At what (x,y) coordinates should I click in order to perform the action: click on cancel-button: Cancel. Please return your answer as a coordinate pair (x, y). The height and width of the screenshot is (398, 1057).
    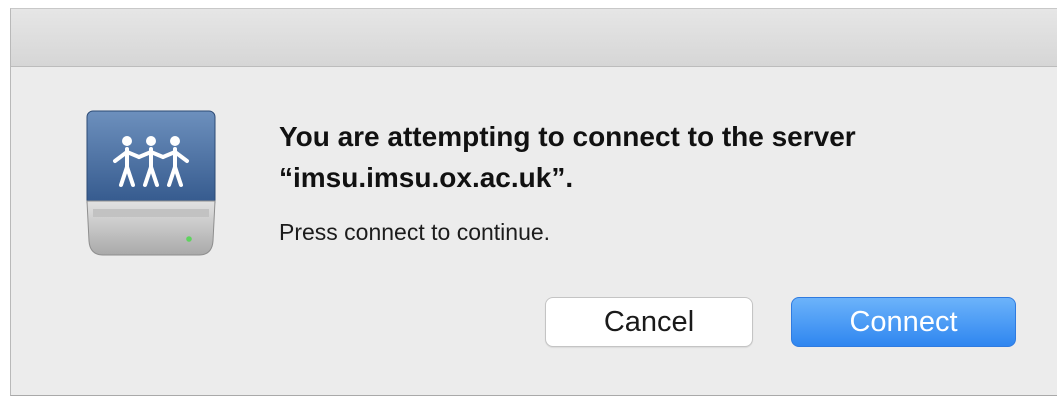
    Looking at the image, I should click on (649, 322).